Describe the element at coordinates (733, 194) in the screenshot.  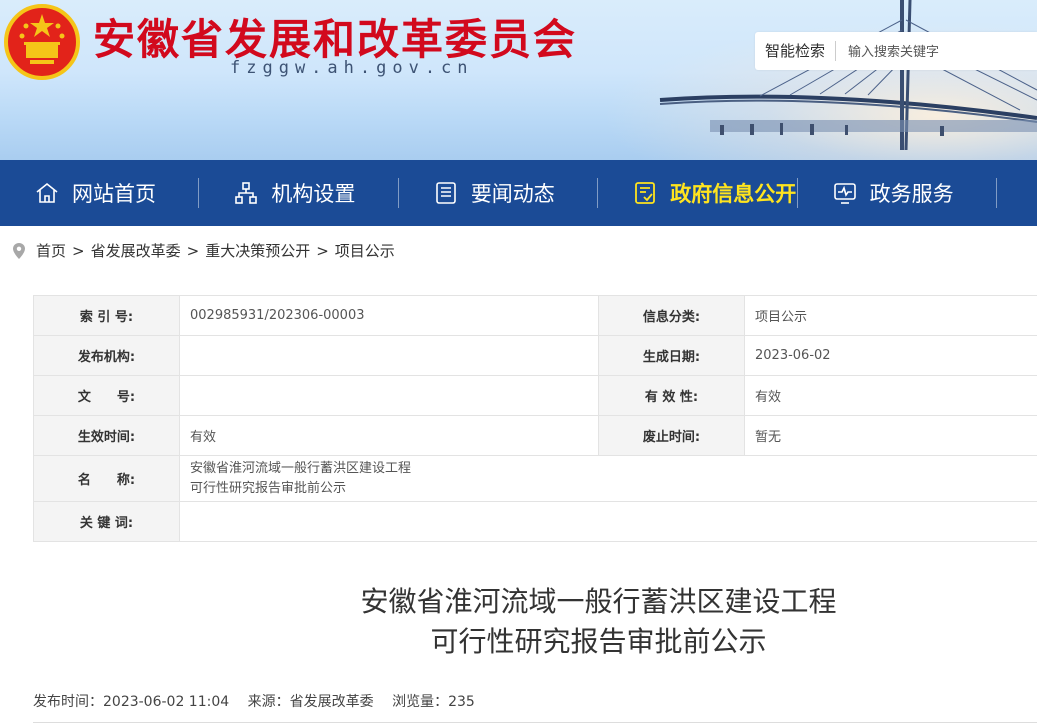
I see `nav-item-label: 政府信息公开` at that location.